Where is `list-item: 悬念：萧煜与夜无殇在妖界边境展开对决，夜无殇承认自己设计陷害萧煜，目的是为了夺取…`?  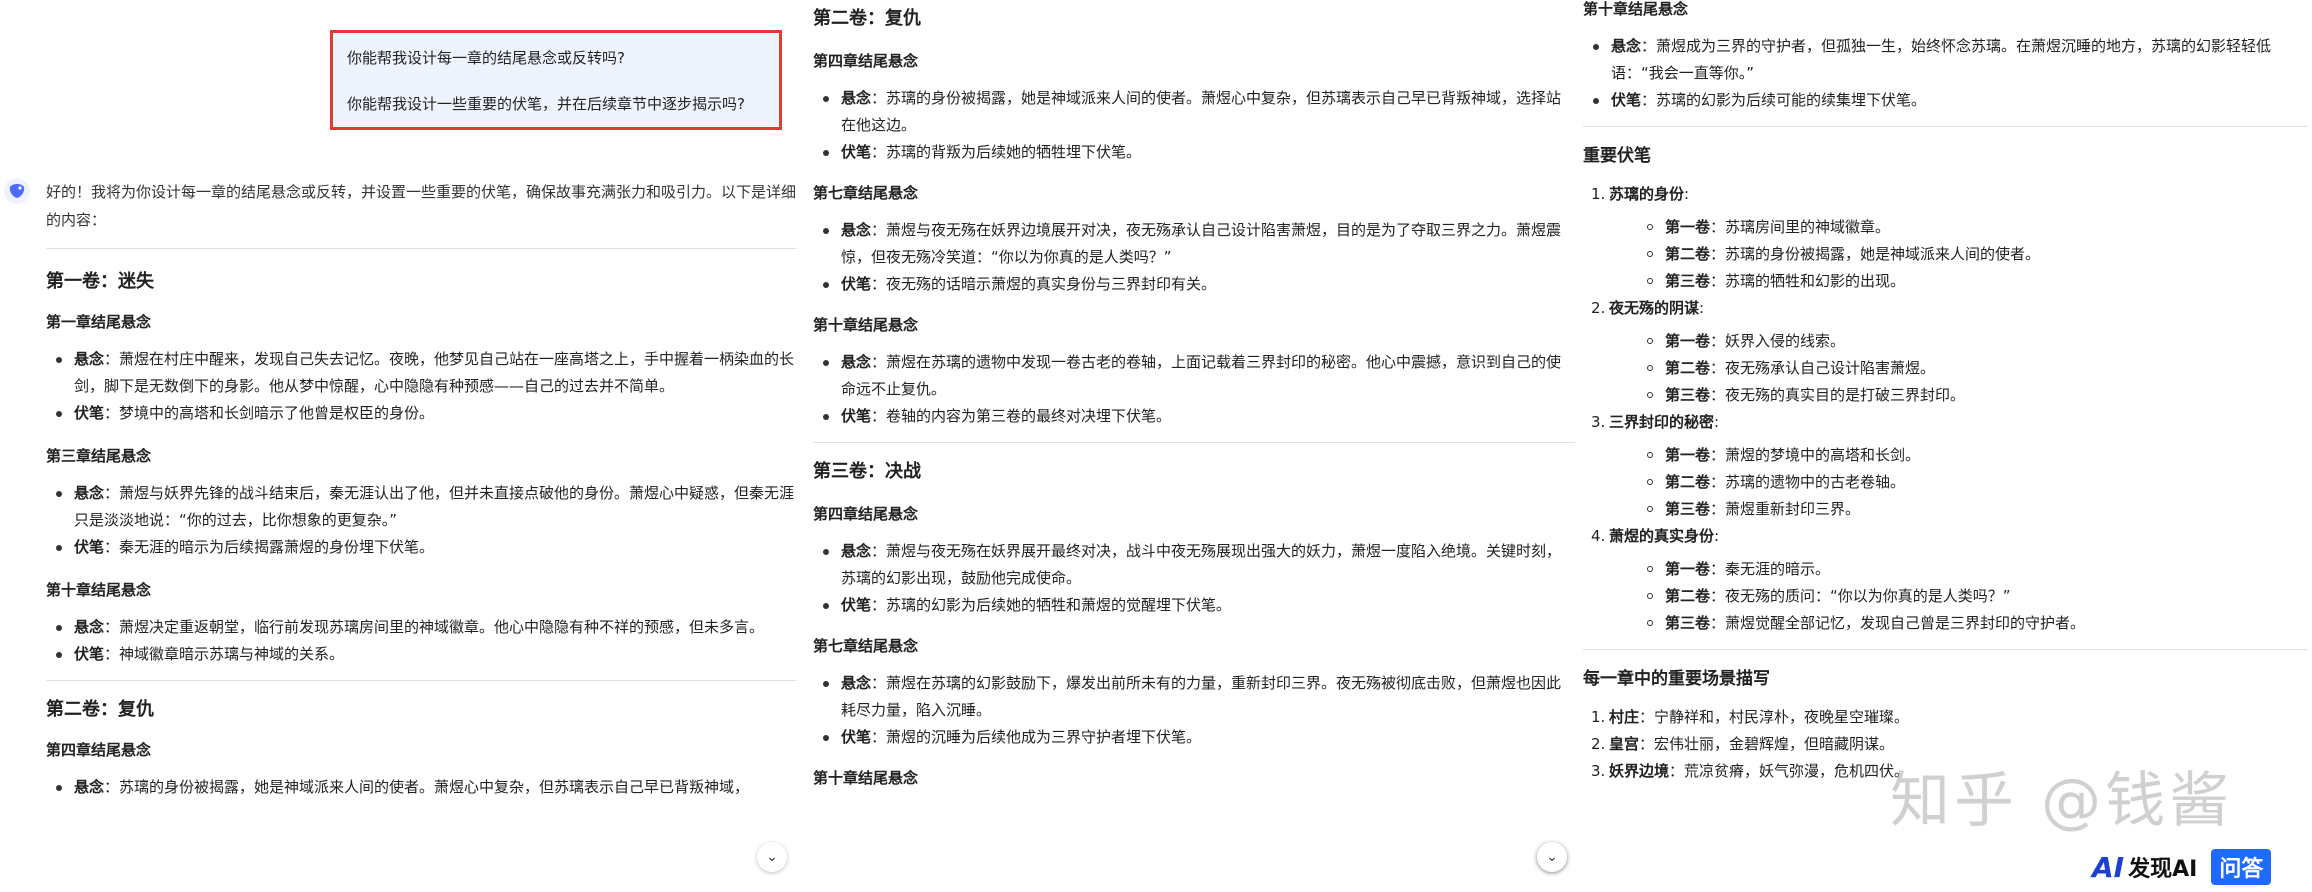
list-item: 悬念：萧煜与夜无殇在妖界边境展开对决，夜无殇承认自己设计陷害萧煜，目的是为了夺取… is located at coordinates (1194, 244).